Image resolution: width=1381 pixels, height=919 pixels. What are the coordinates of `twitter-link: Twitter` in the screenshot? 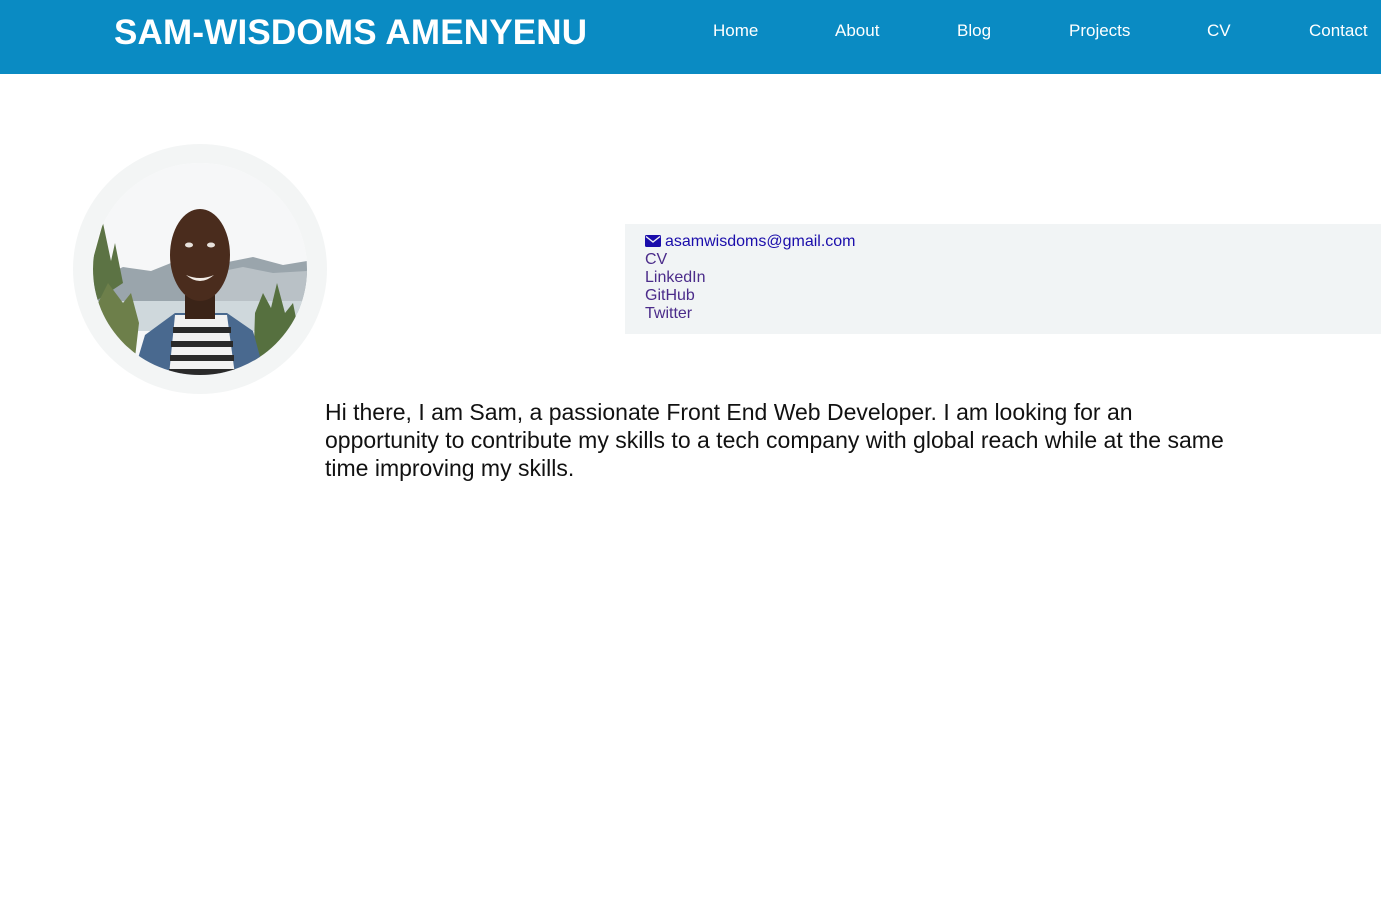 It's located at (750, 314).